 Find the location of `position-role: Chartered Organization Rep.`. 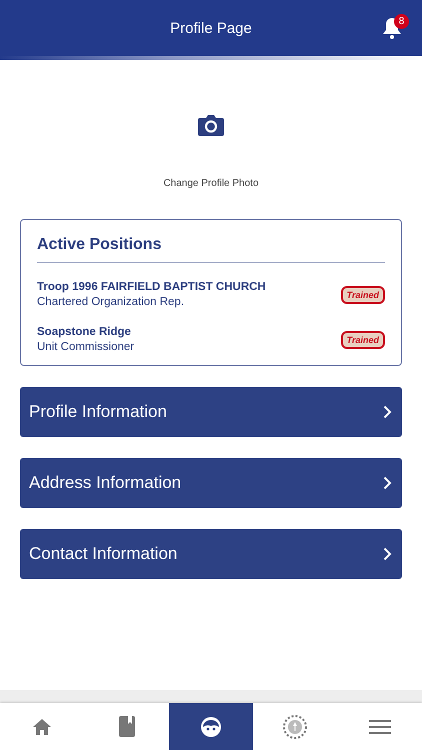

position-role: Chartered Organization Rep. is located at coordinates (111, 302).